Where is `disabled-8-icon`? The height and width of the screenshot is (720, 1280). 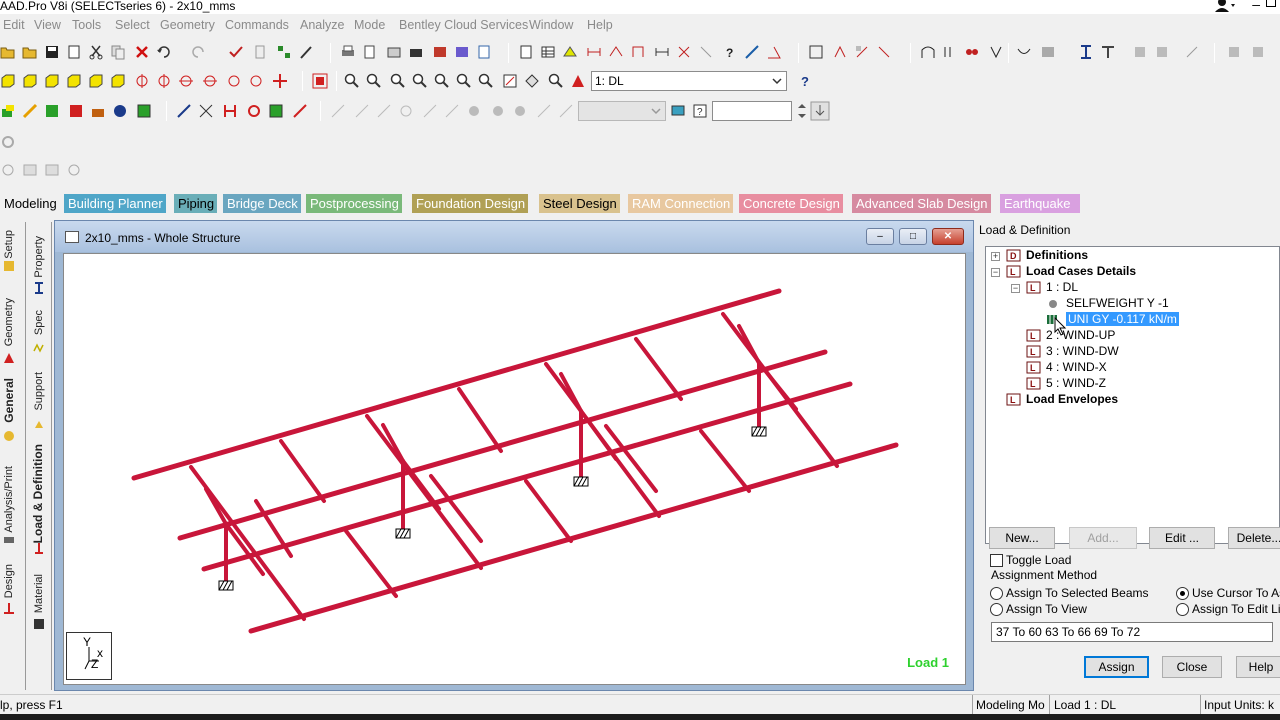 disabled-8-icon is located at coordinates (498, 111).